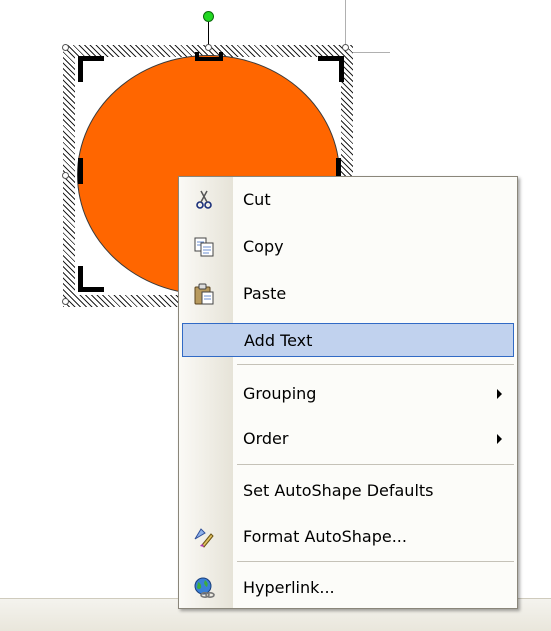  What do you see at coordinates (209, 56) in the screenshot?
I see `crop-handle-top` at bounding box center [209, 56].